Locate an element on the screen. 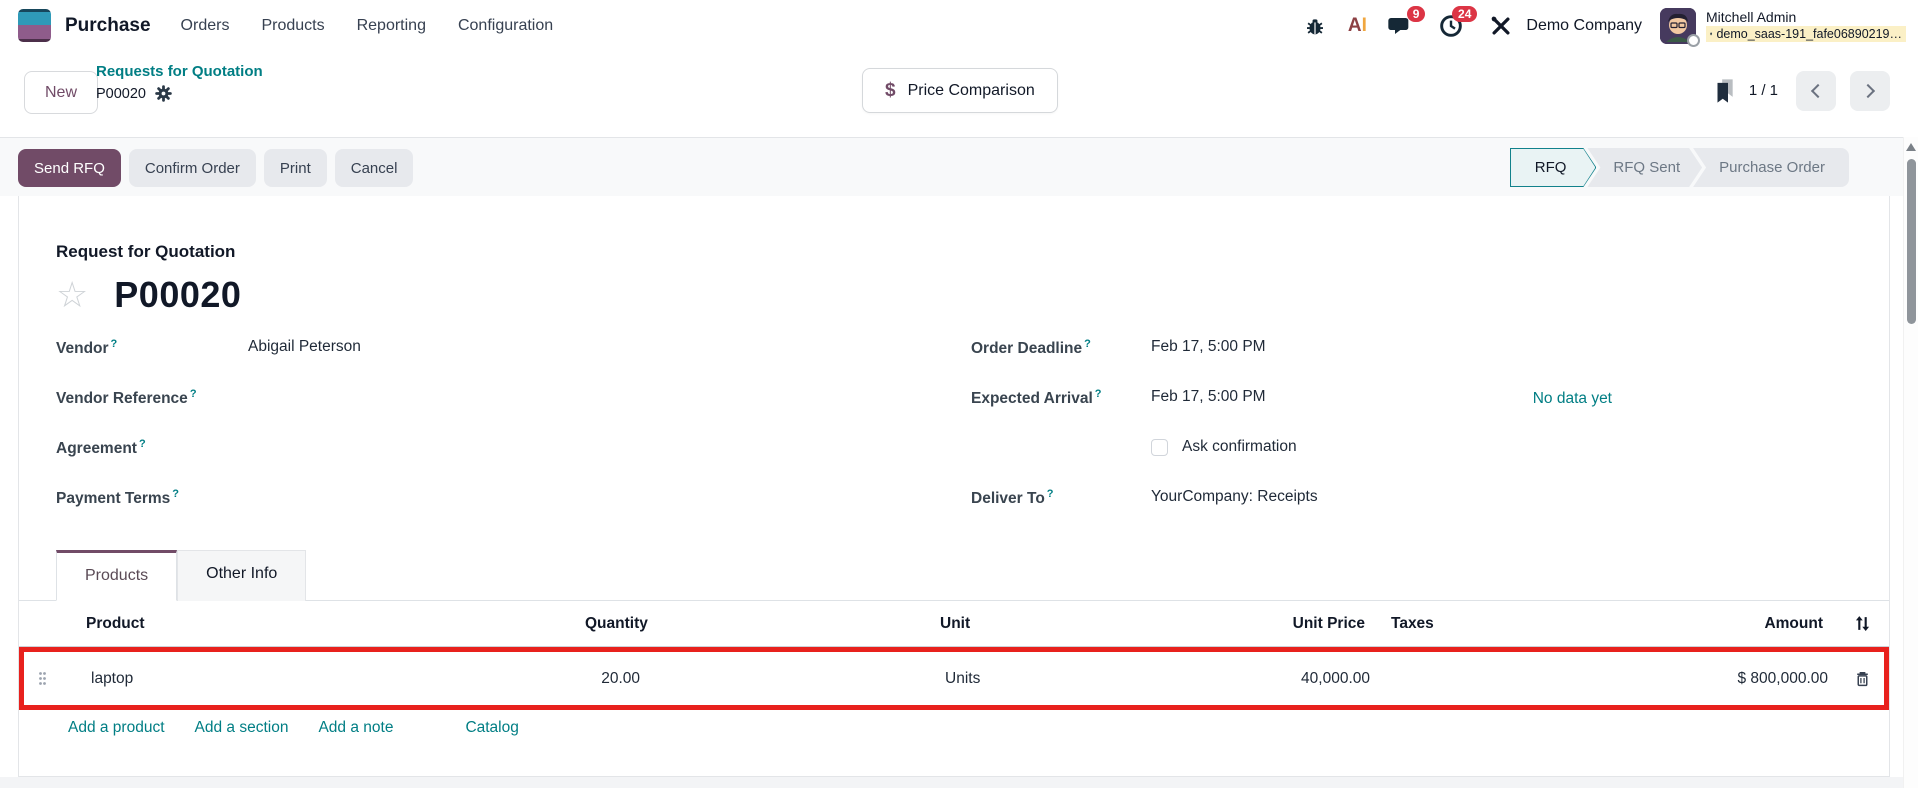 The height and width of the screenshot is (788, 1918). field-vendor: Vendor? Abigail Peterson is located at coordinates (208, 348).